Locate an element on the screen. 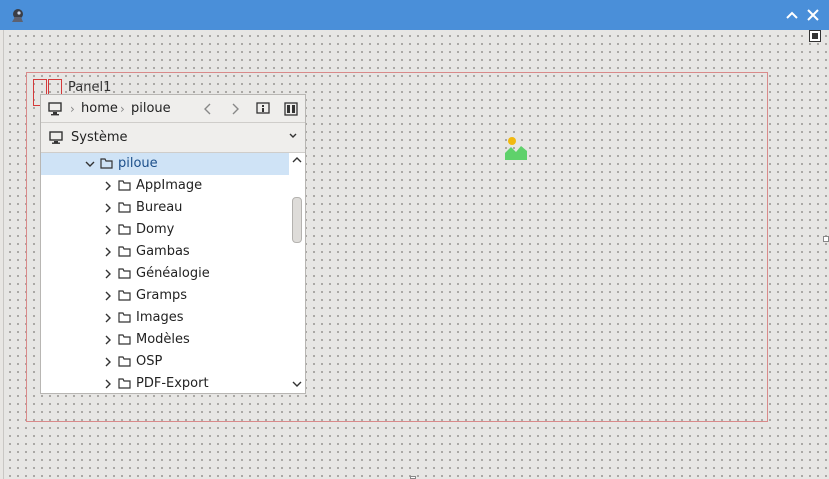 Image resolution: width=829 pixels, height=479 pixels. close-button is located at coordinates (813, 15).